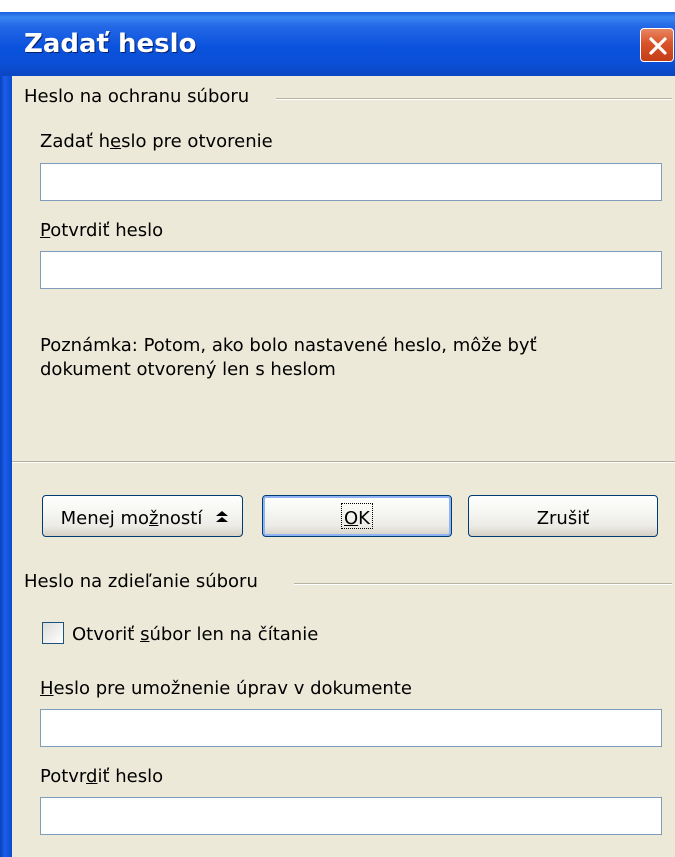 This screenshot has width=675, height=857. What do you see at coordinates (351, 728) in the screenshot?
I see `edit-password-input` at bounding box center [351, 728].